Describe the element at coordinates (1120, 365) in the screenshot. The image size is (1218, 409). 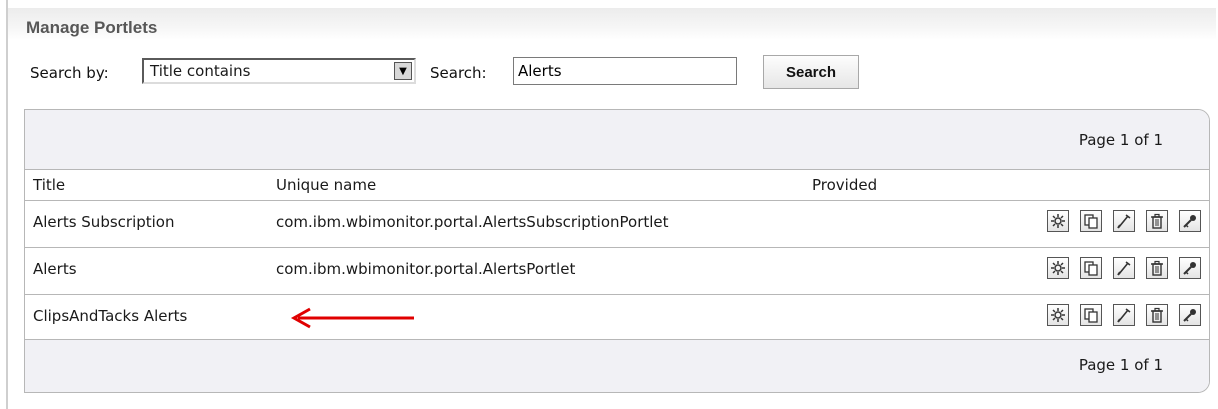
I see `page-indicator-bottom: Page 1 of 1` at that location.